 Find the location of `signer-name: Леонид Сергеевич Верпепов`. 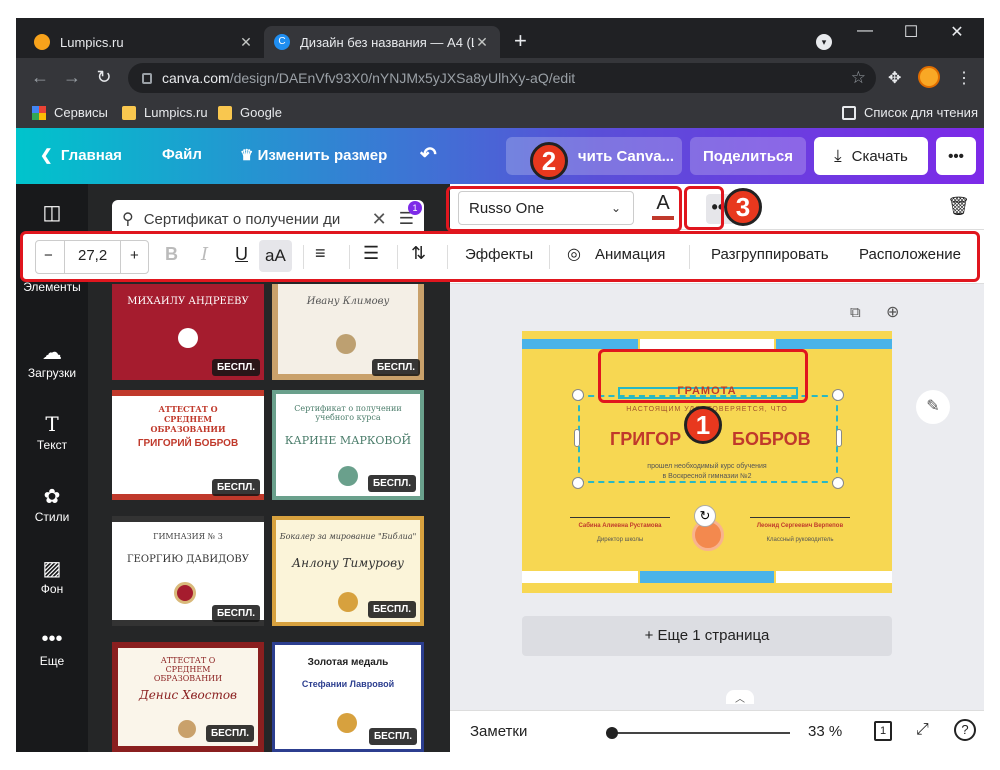

signer-name: Леонид Сергеевич Верпепов is located at coordinates (800, 526).